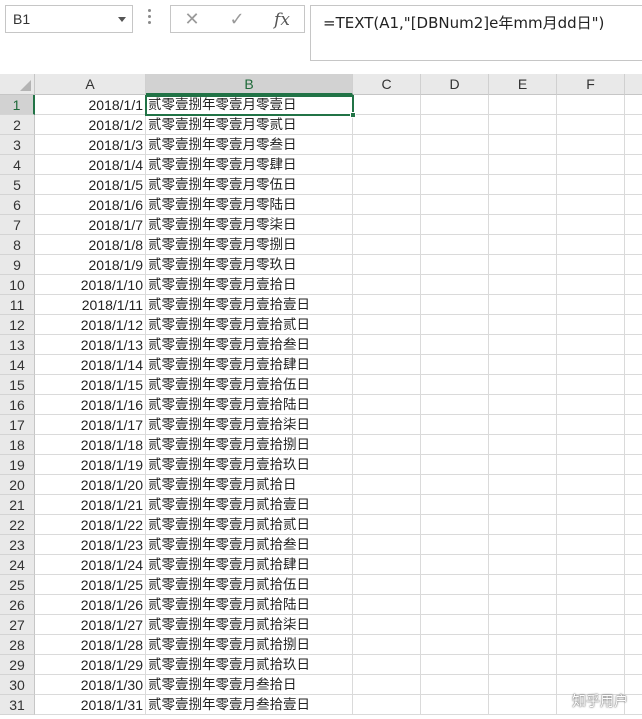  Describe the element at coordinates (17, 105) in the screenshot. I see `row-header: 1` at that location.